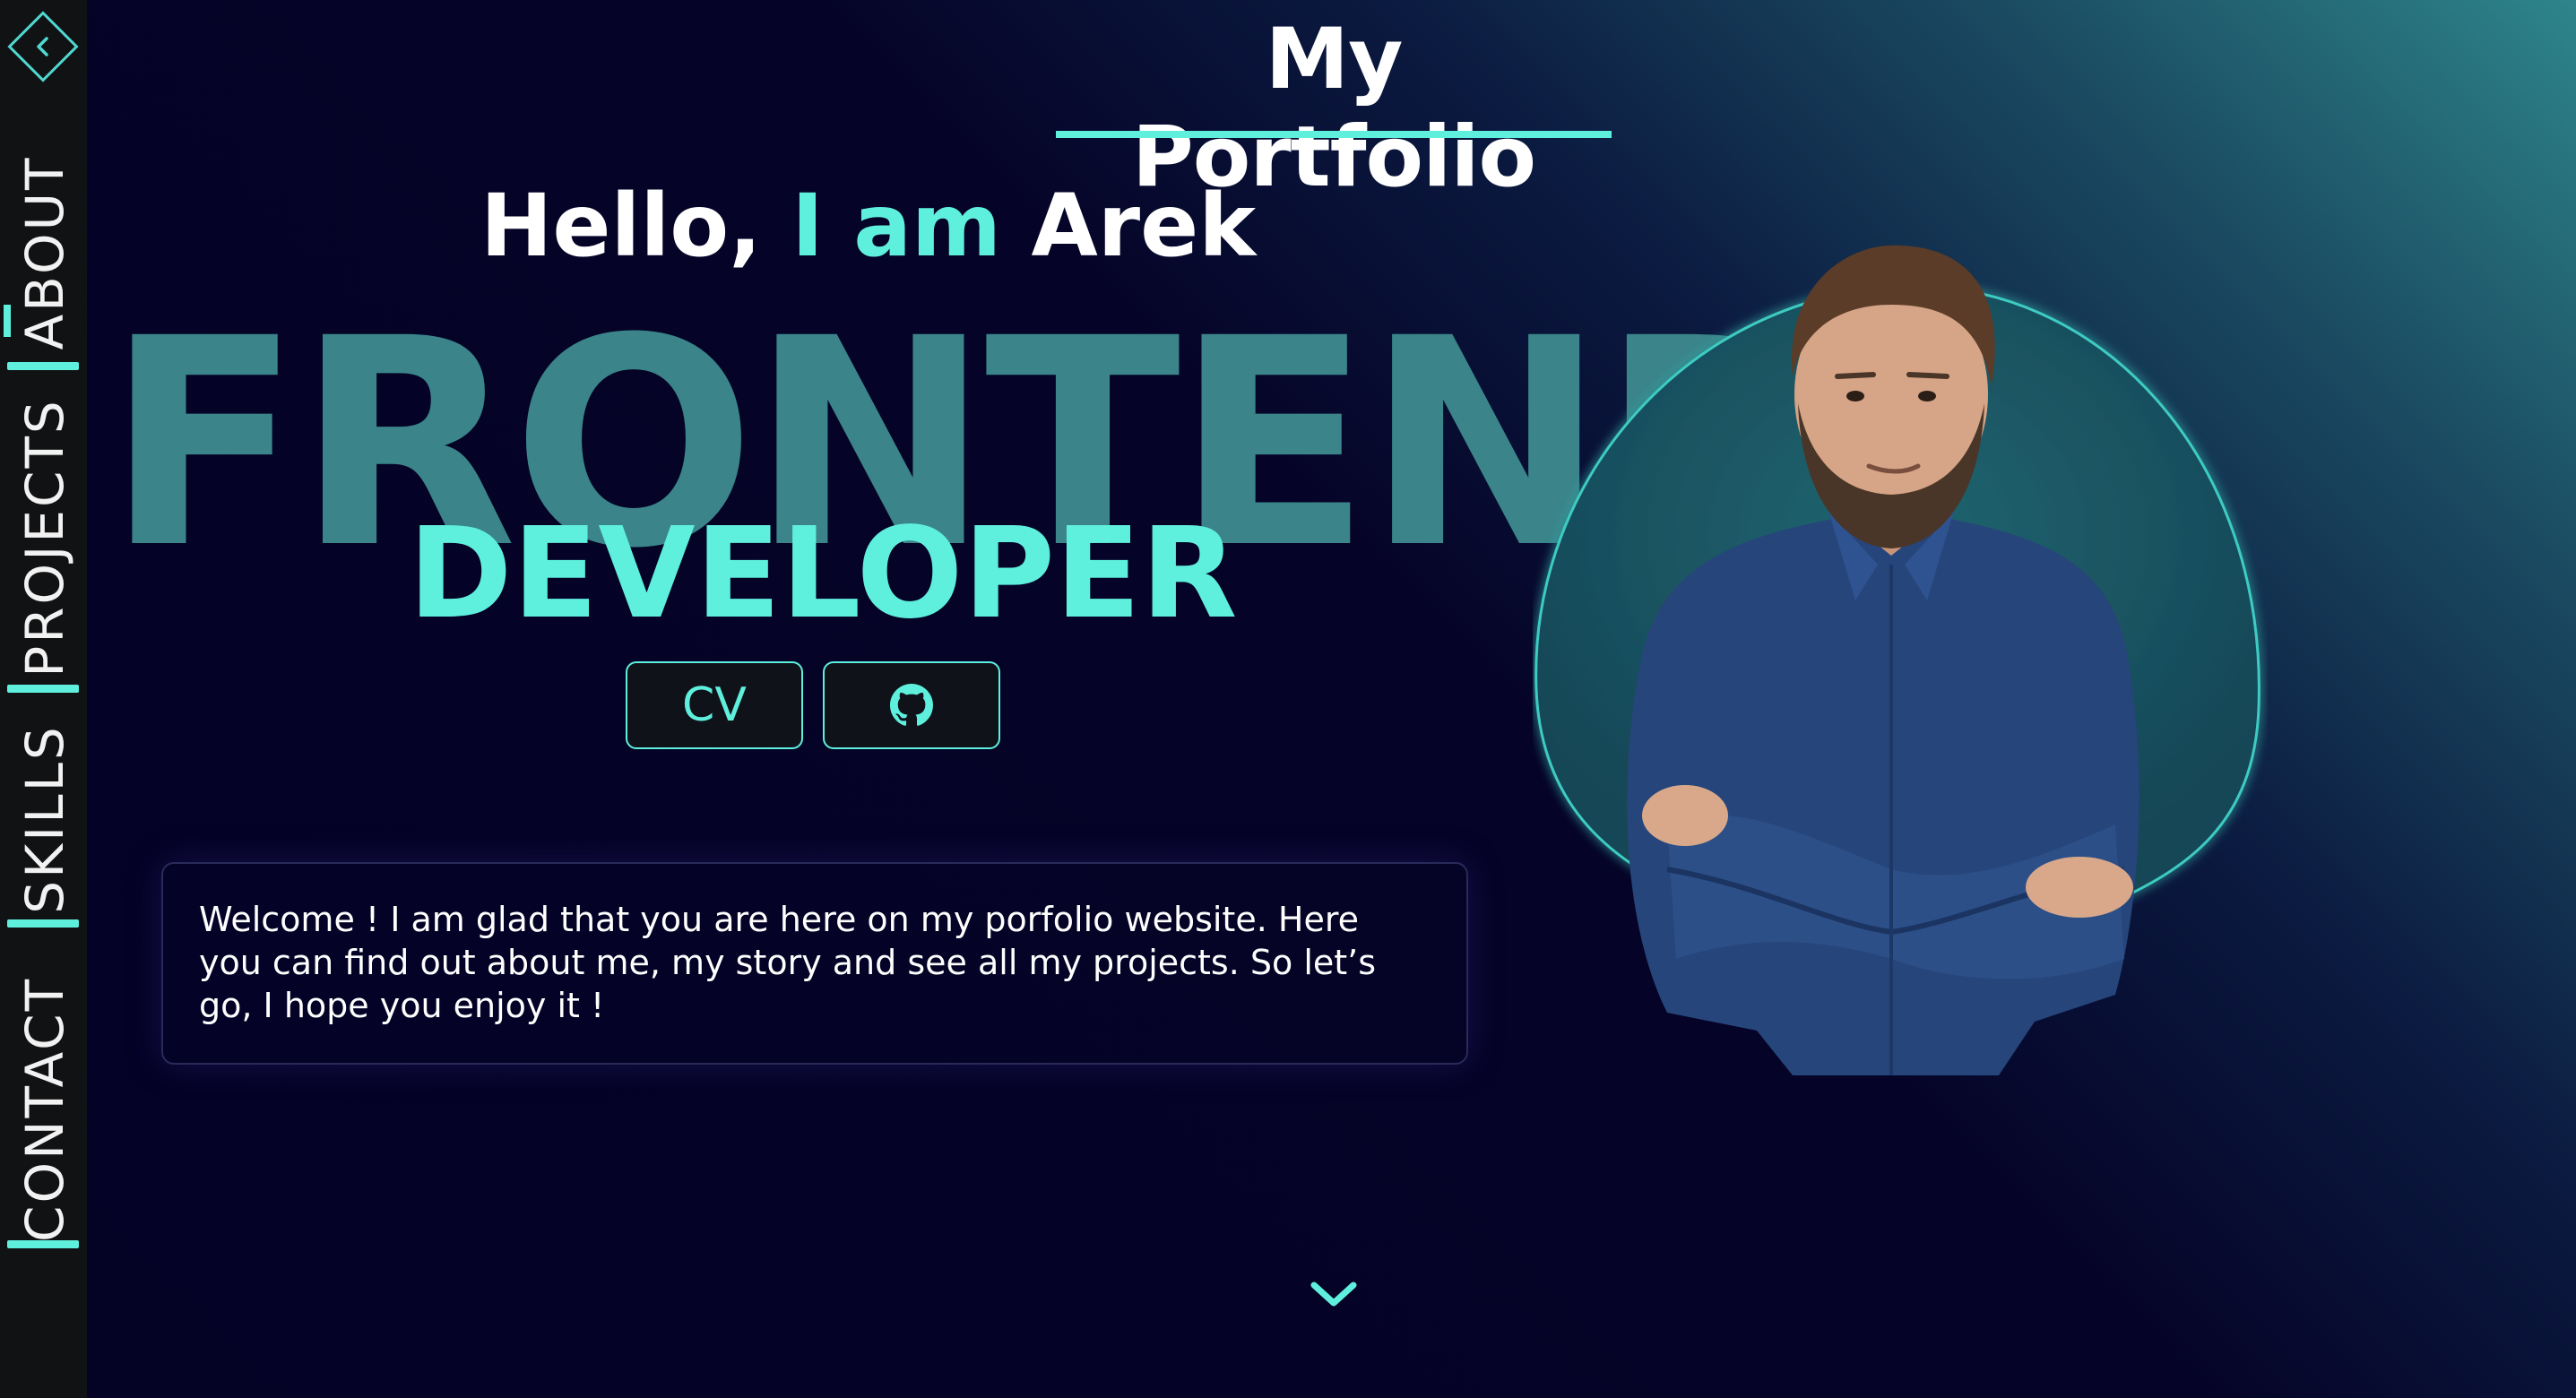 The width and height of the screenshot is (2576, 1398). What do you see at coordinates (44, 537) in the screenshot?
I see `sidebar-item-label: PROJECTS` at bounding box center [44, 537].